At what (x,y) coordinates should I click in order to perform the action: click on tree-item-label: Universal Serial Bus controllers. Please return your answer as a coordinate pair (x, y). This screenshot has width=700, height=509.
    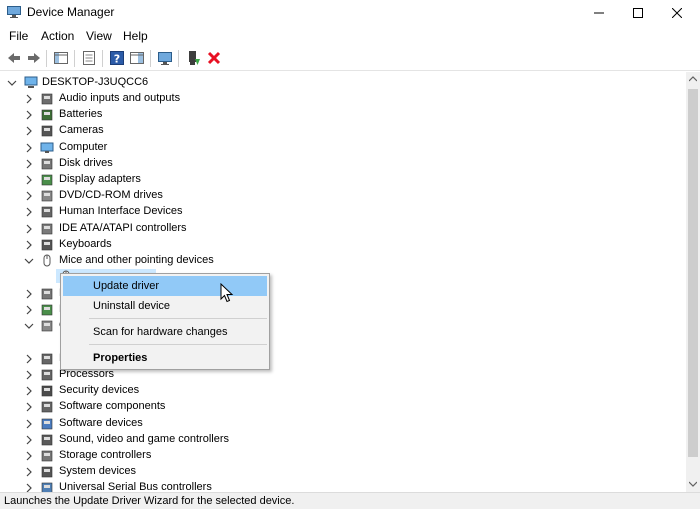
    Looking at the image, I should click on (135, 486).